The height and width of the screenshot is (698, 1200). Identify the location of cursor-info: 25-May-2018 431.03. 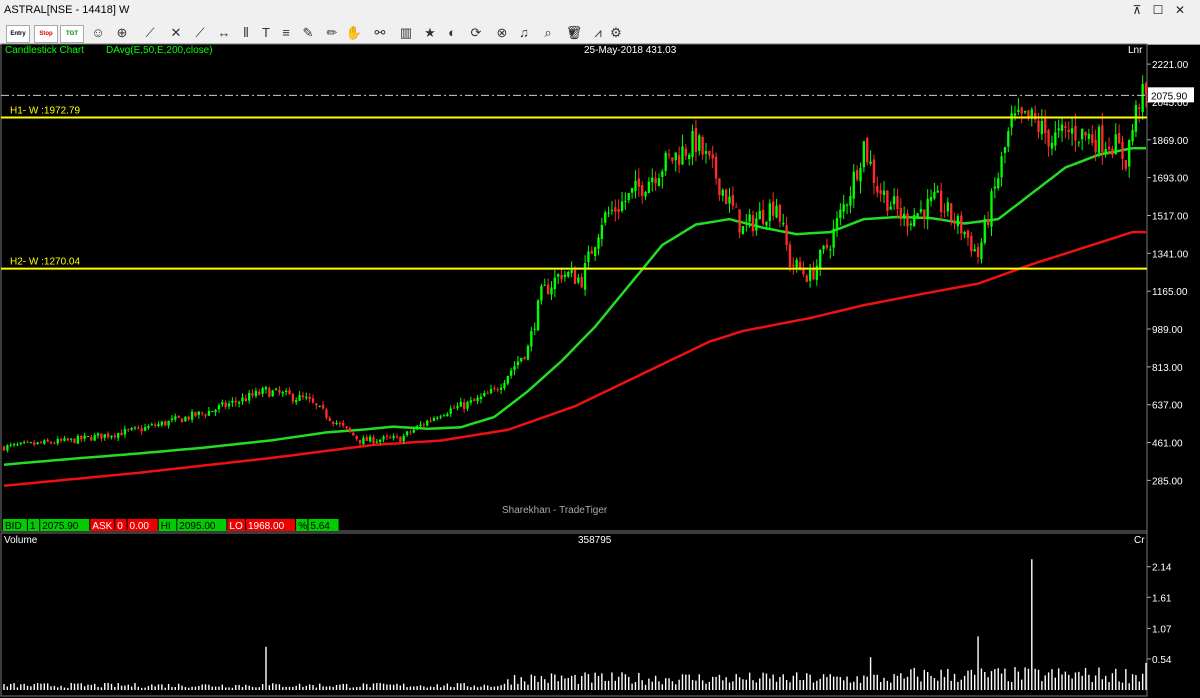
(630, 50).